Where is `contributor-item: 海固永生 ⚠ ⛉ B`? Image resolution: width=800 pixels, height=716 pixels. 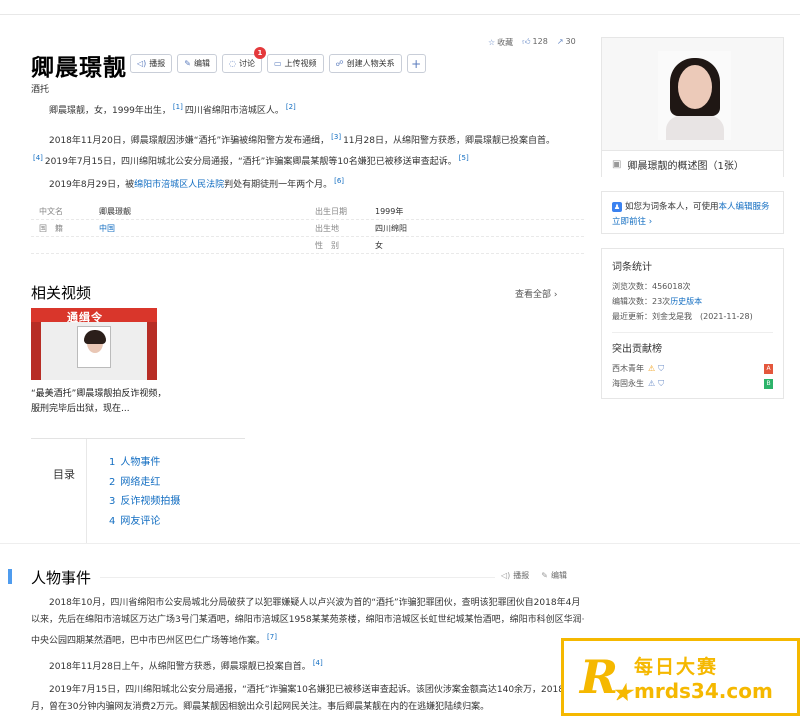
contributor-item: 海固永生 ⚠ ⛉ B is located at coordinates (692, 383).